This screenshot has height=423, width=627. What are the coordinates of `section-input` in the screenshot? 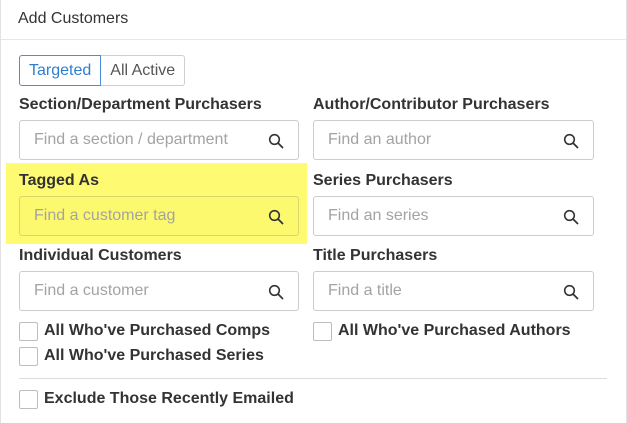 It's located at (159, 140).